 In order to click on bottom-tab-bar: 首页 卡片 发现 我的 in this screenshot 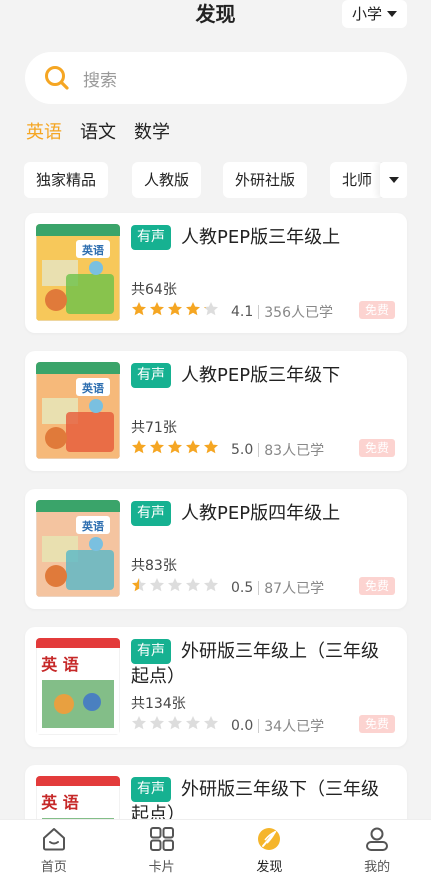, I will do `click(215, 849)`.